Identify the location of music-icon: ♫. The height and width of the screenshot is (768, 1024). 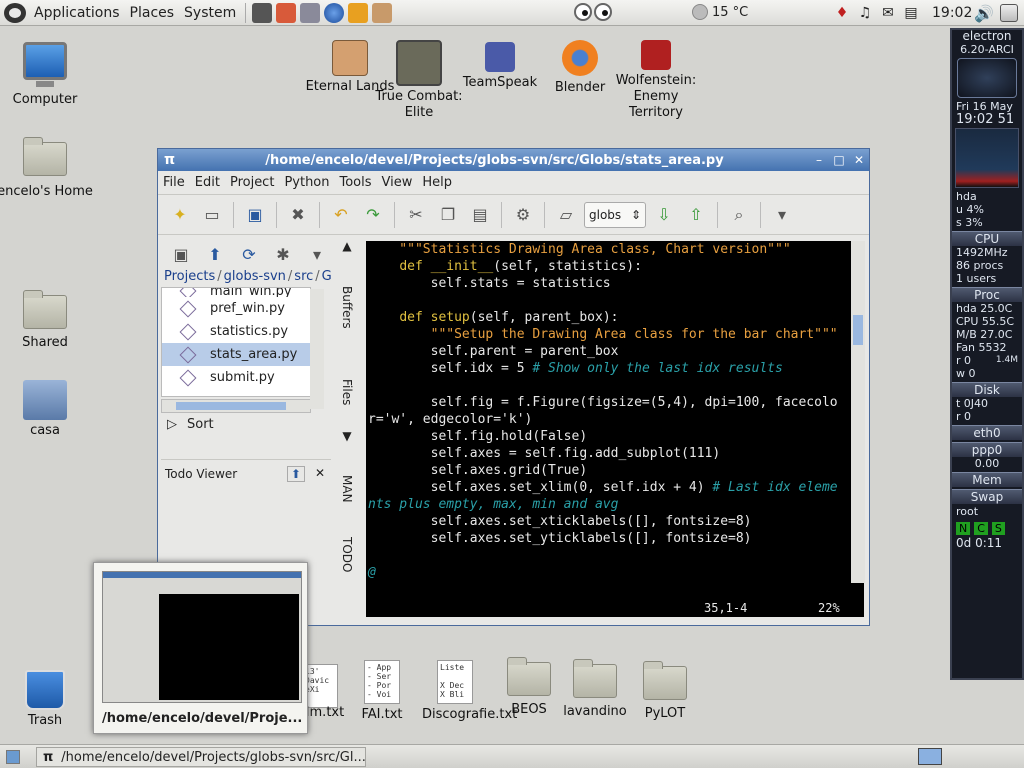
(865, 13).